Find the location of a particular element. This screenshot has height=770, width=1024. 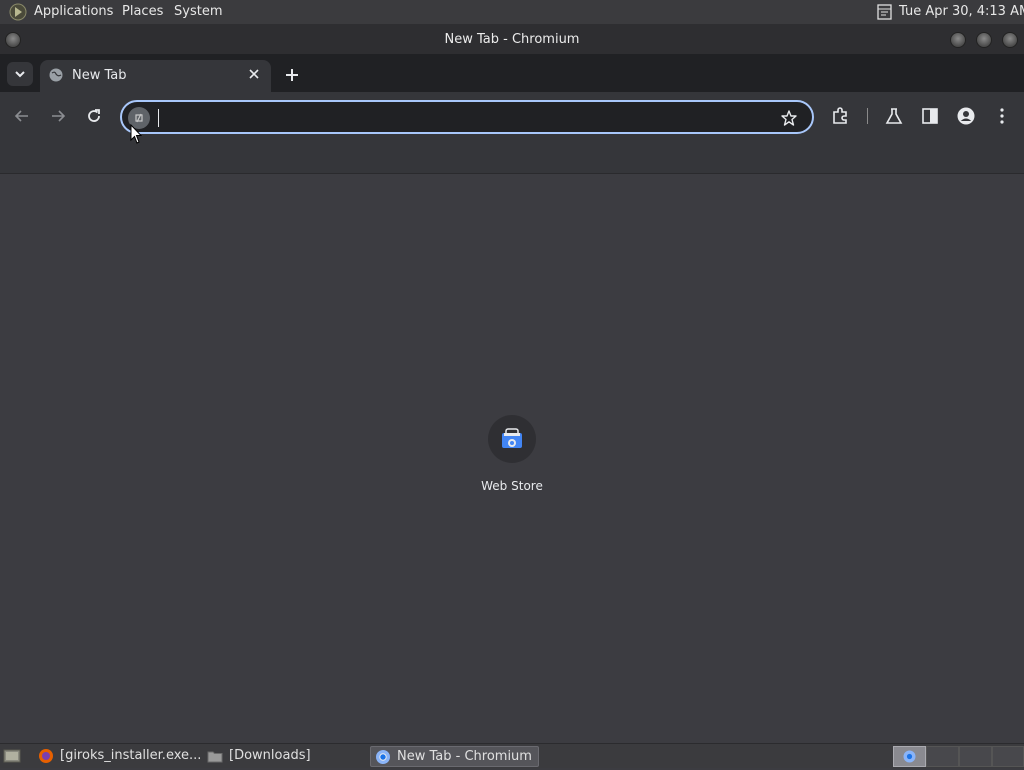

text-caret is located at coordinates (158, 118).